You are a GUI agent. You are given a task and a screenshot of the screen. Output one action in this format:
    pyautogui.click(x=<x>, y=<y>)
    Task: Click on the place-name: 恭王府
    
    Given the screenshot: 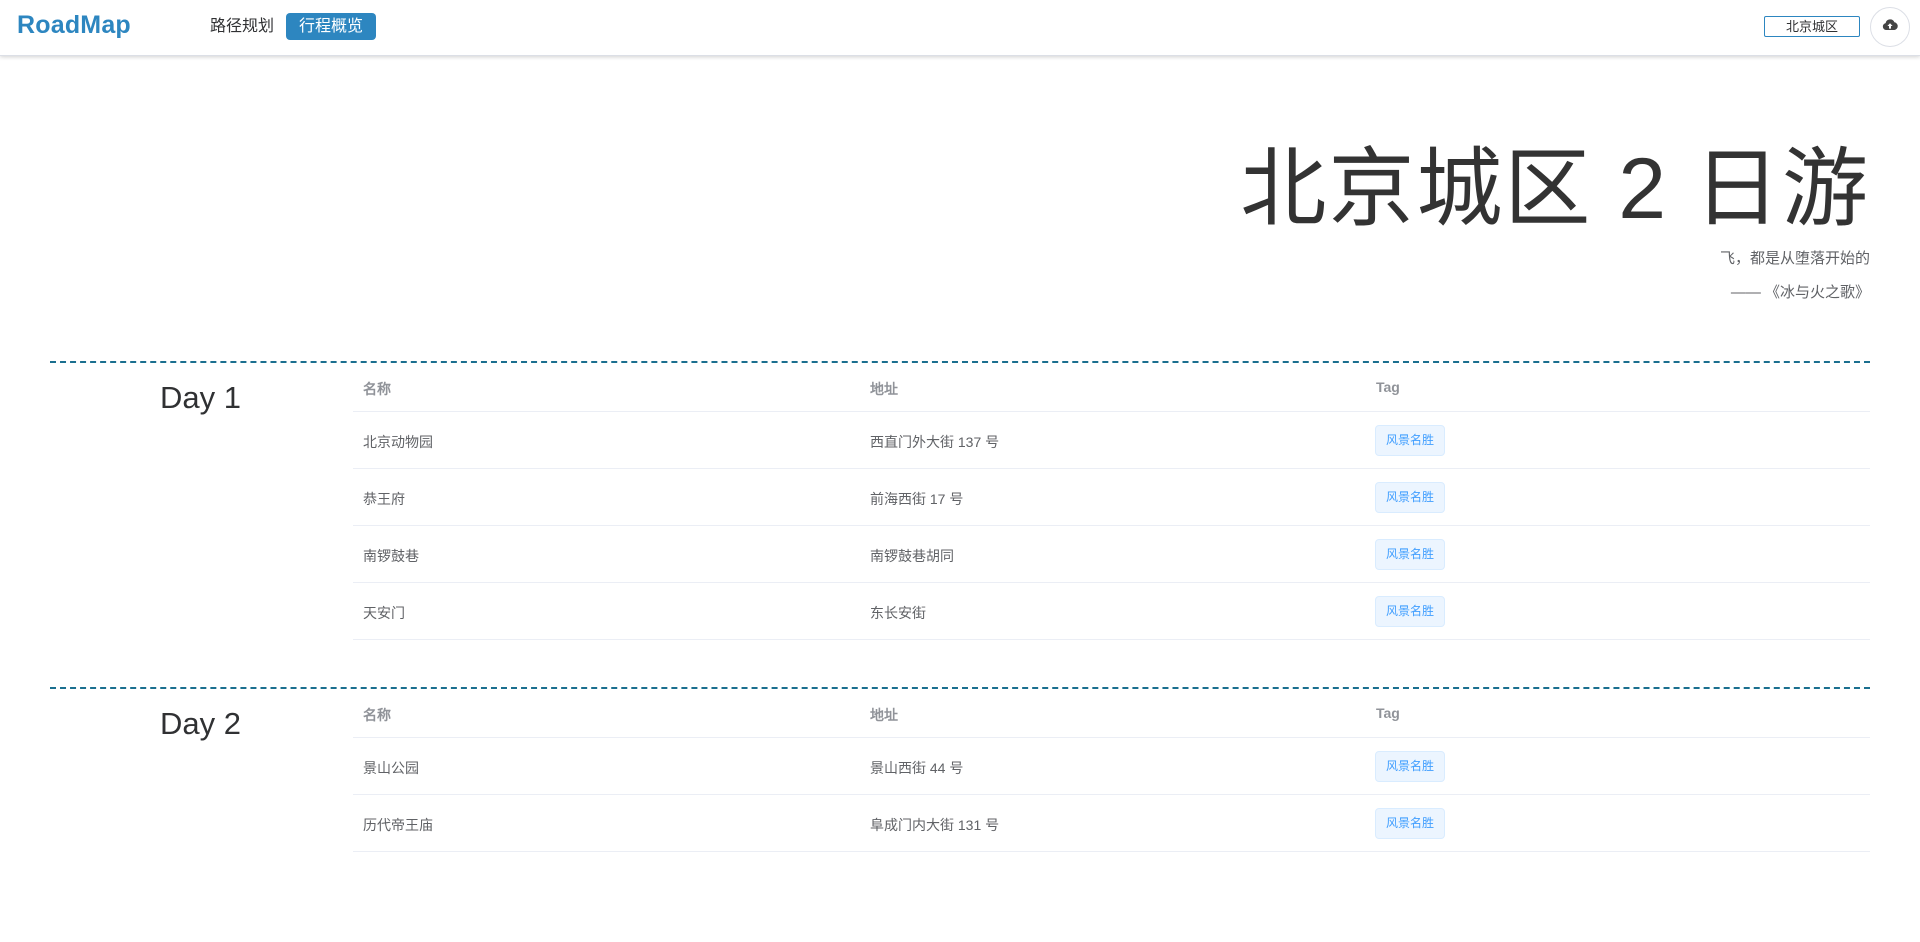 What is the action you would take?
    pyautogui.click(x=384, y=499)
    